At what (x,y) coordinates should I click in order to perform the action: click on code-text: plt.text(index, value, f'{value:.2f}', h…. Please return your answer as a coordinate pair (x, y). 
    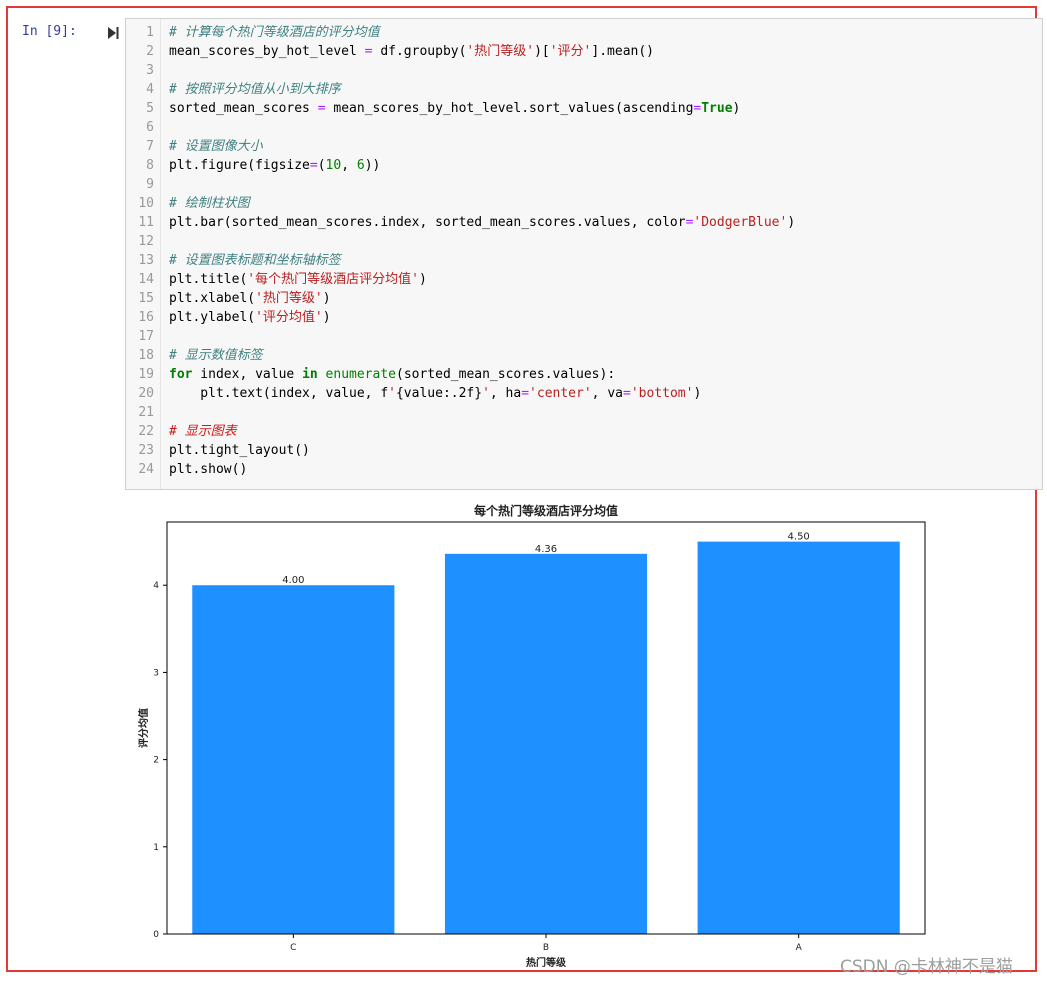
    Looking at the image, I should click on (435, 393).